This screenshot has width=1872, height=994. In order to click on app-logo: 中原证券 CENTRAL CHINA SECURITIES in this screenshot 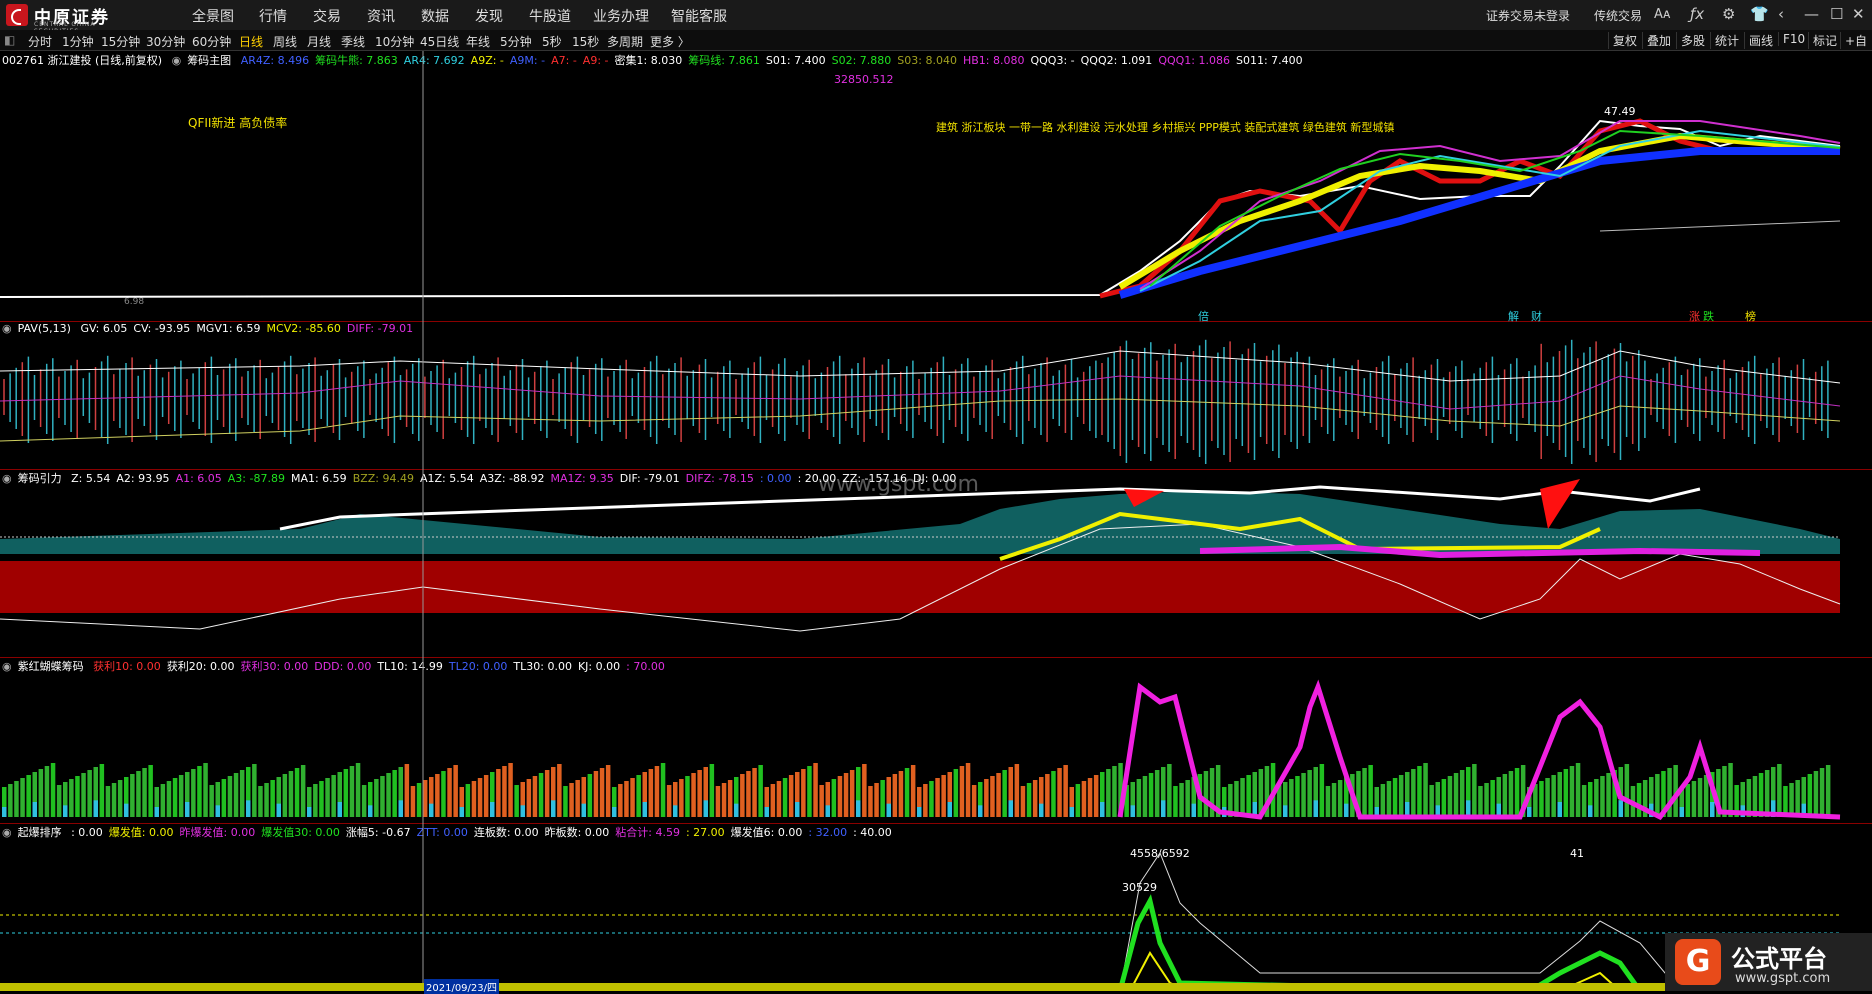, I will do `click(66, 19)`.